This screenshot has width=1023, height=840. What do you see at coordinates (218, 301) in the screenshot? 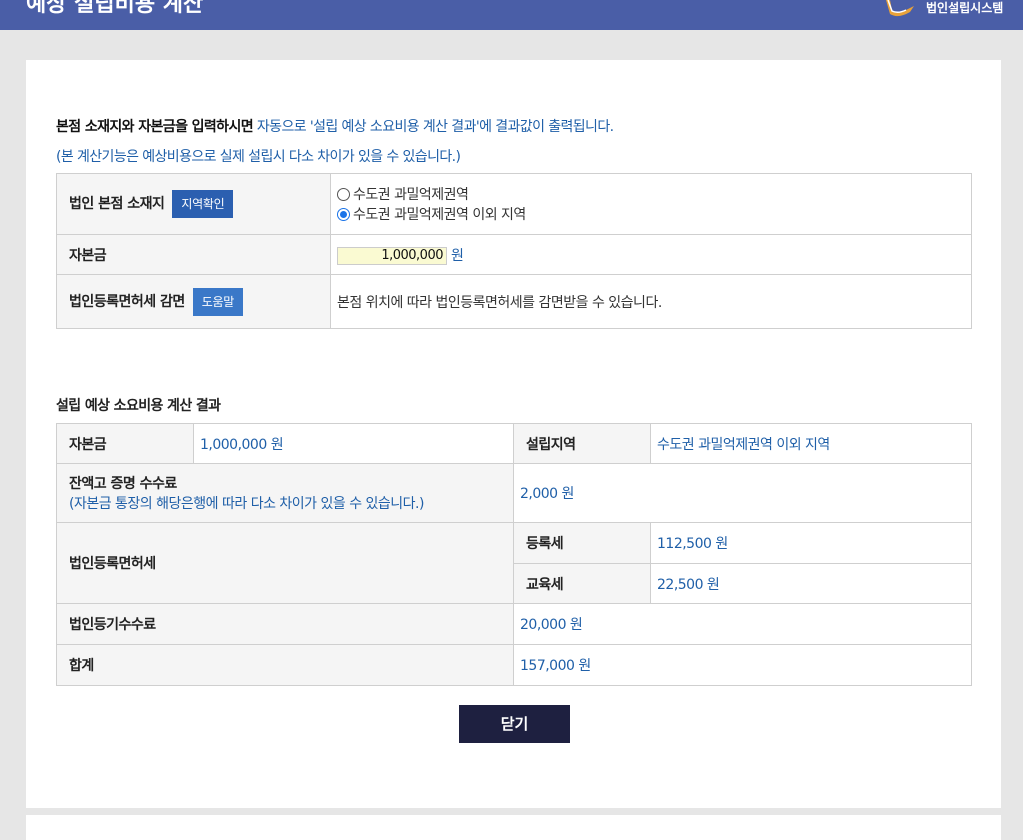
I see `help-button: 도움말` at bounding box center [218, 301].